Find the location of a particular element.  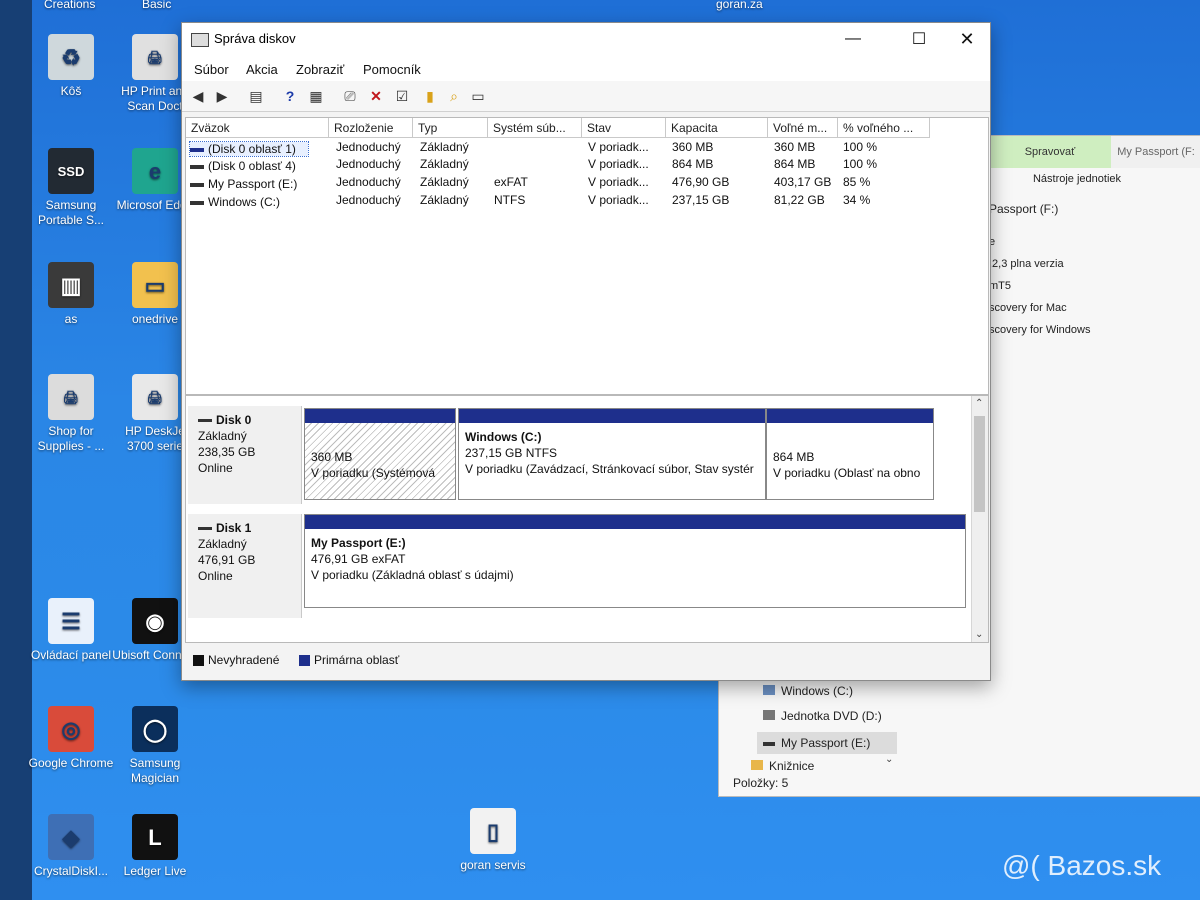

app-icon: L is located at coordinates (155, 837).